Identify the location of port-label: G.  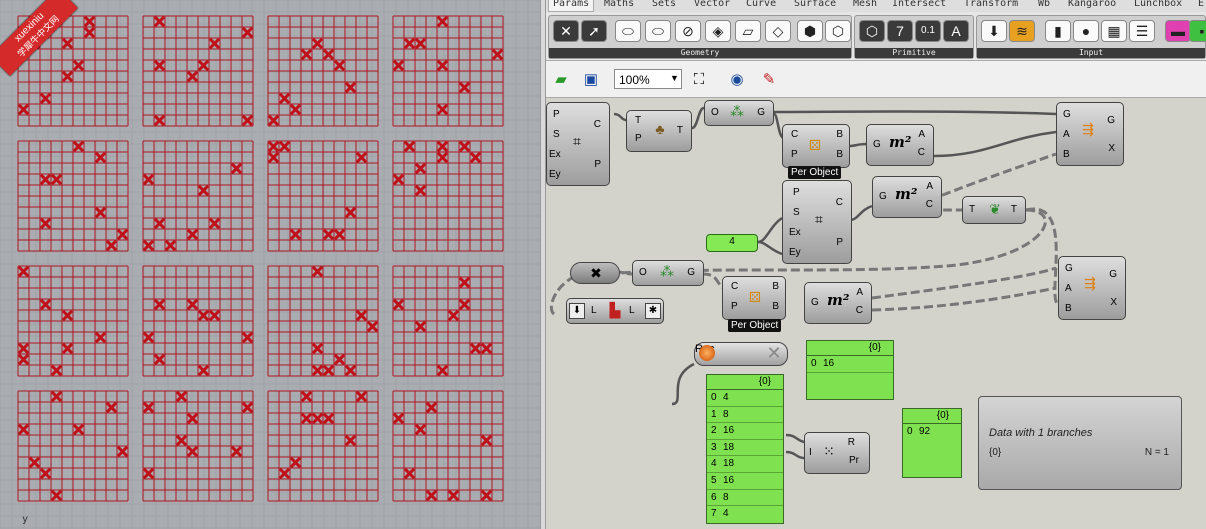
(877, 144).